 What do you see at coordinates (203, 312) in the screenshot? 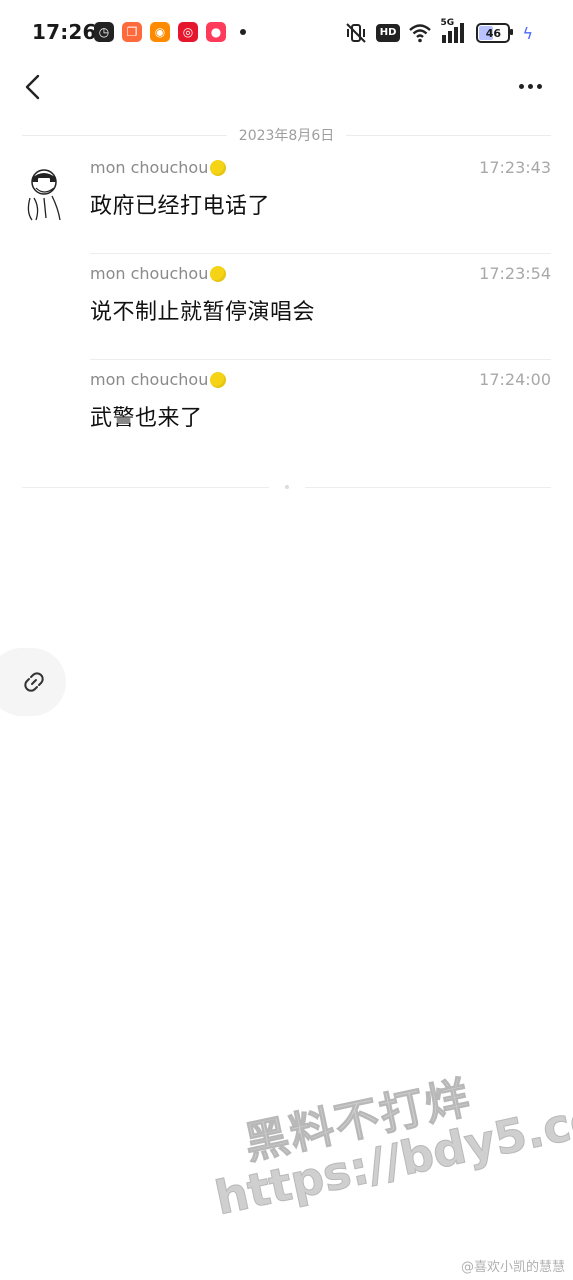
I see `message-text: 说不制止就暂停演唱会` at bounding box center [203, 312].